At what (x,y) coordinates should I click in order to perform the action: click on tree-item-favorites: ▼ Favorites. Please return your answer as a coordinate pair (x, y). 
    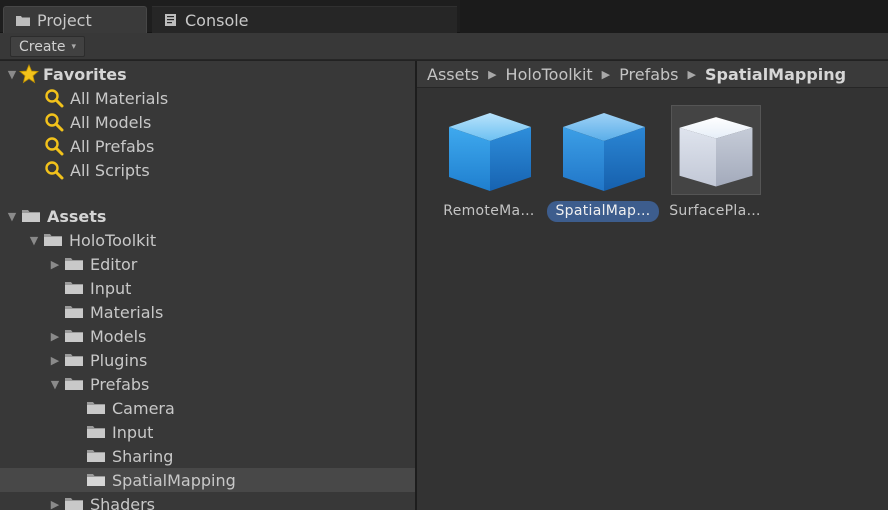
    Looking at the image, I should click on (207, 74).